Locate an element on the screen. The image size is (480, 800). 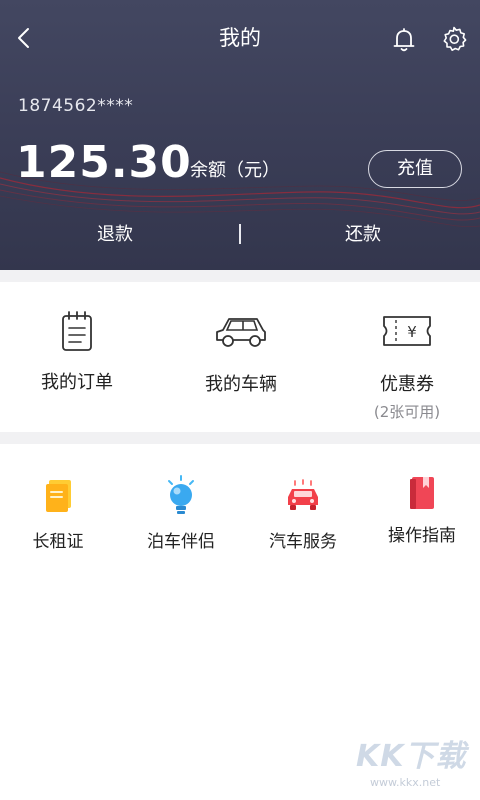
coupons-label: 优惠券 is located at coordinates (407, 384).